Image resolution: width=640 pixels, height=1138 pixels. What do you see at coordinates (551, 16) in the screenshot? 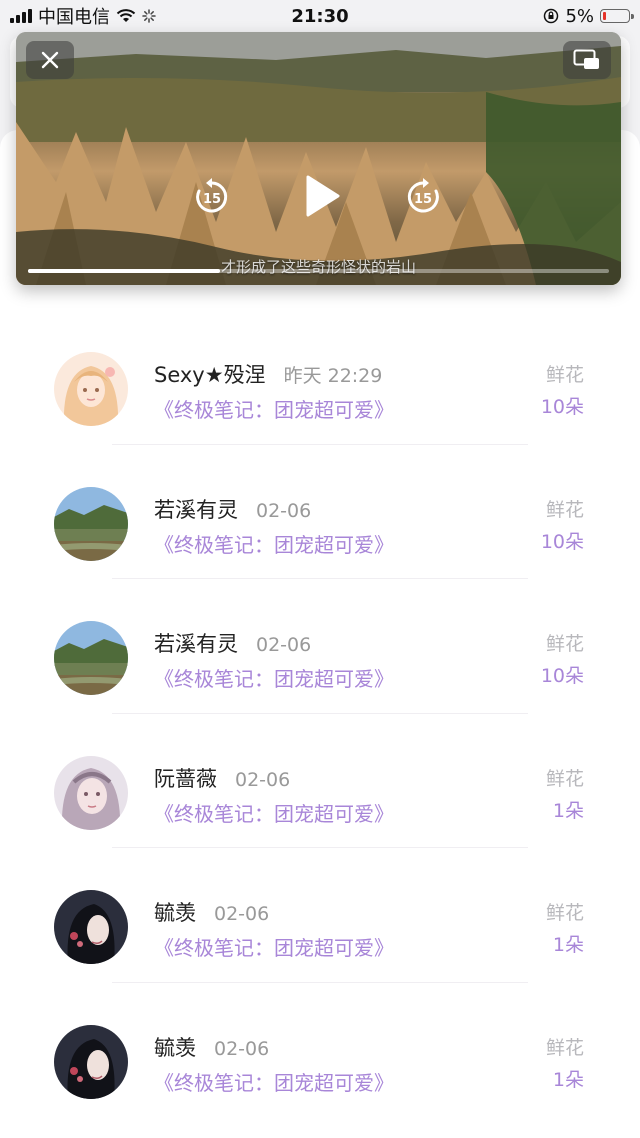
I see `orientation-lock-icon` at bounding box center [551, 16].